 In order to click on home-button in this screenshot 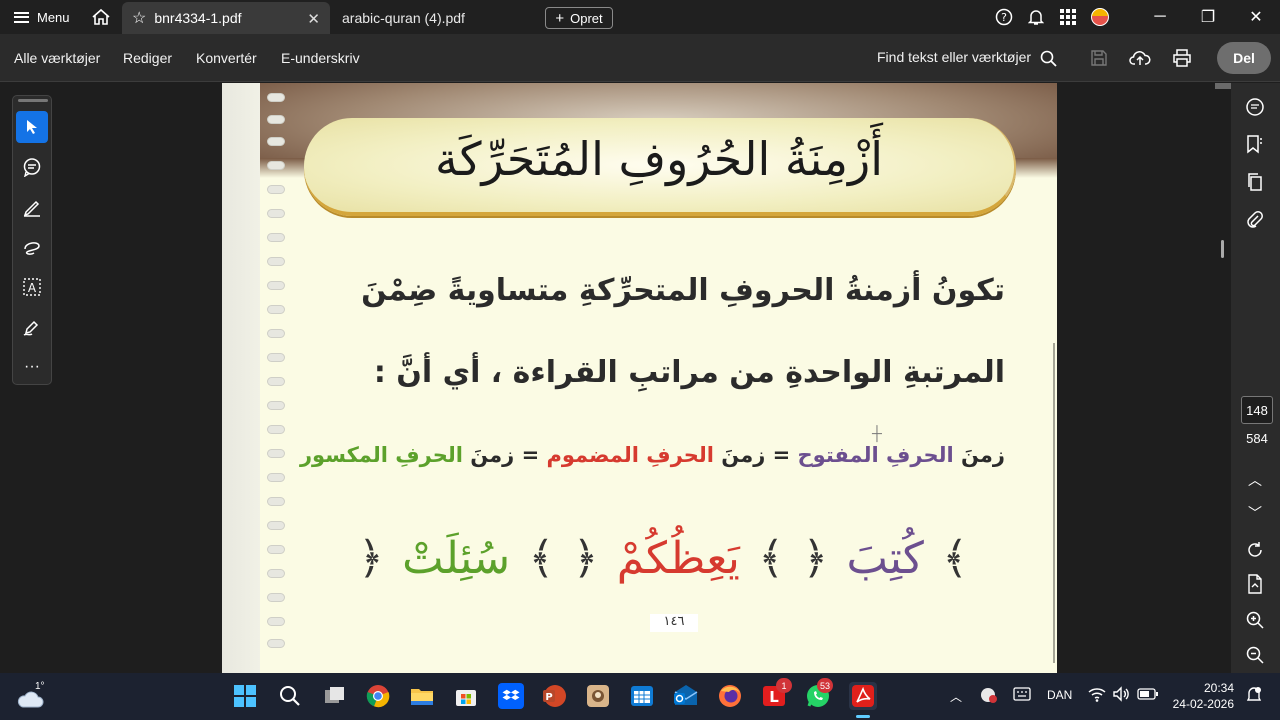, I will do `click(101, 17)`.